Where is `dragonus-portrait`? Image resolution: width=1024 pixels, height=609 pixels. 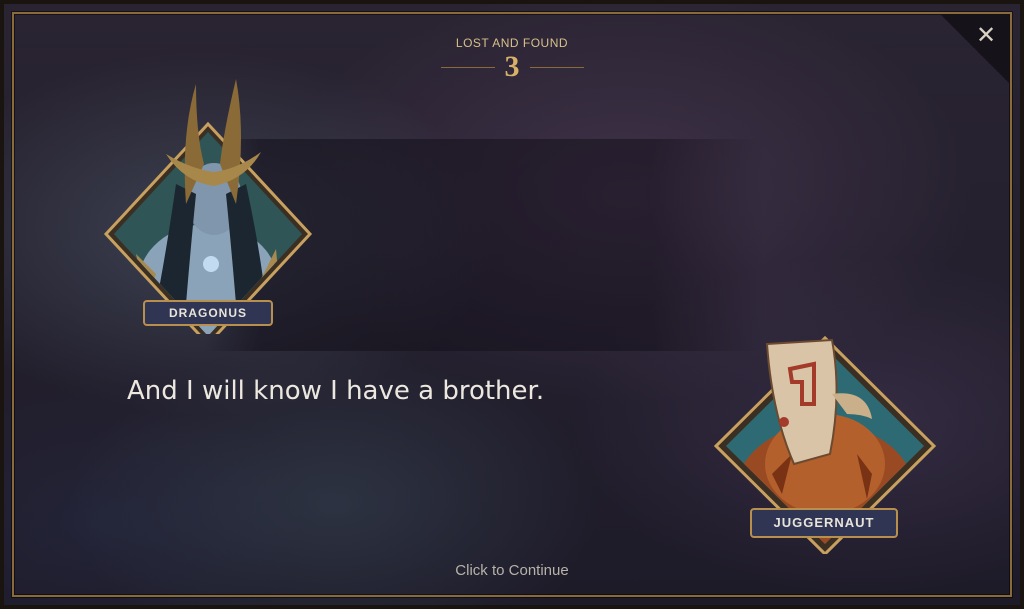
dragonus-portrait is located at coordinates (211, 204).